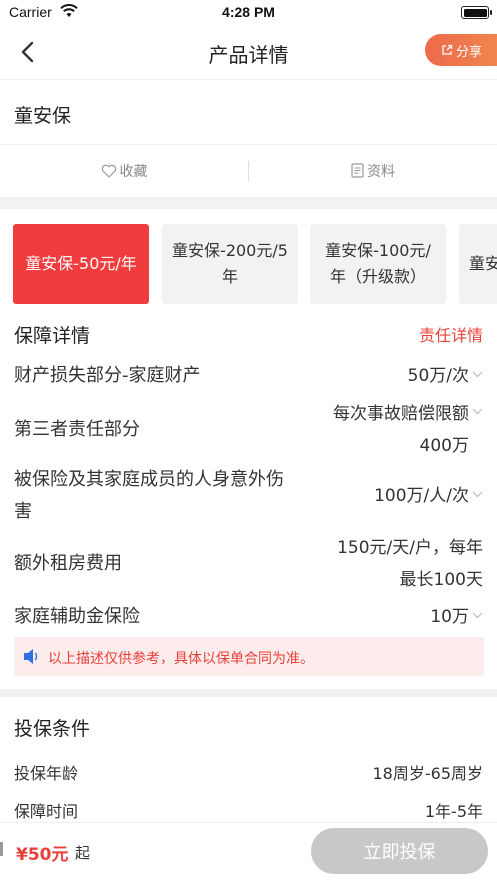 This screenshot has height=883, width=497. Describe the element at coordinates (449, 617) in the screenshot. I see `coverage-value: 10万` at that location.